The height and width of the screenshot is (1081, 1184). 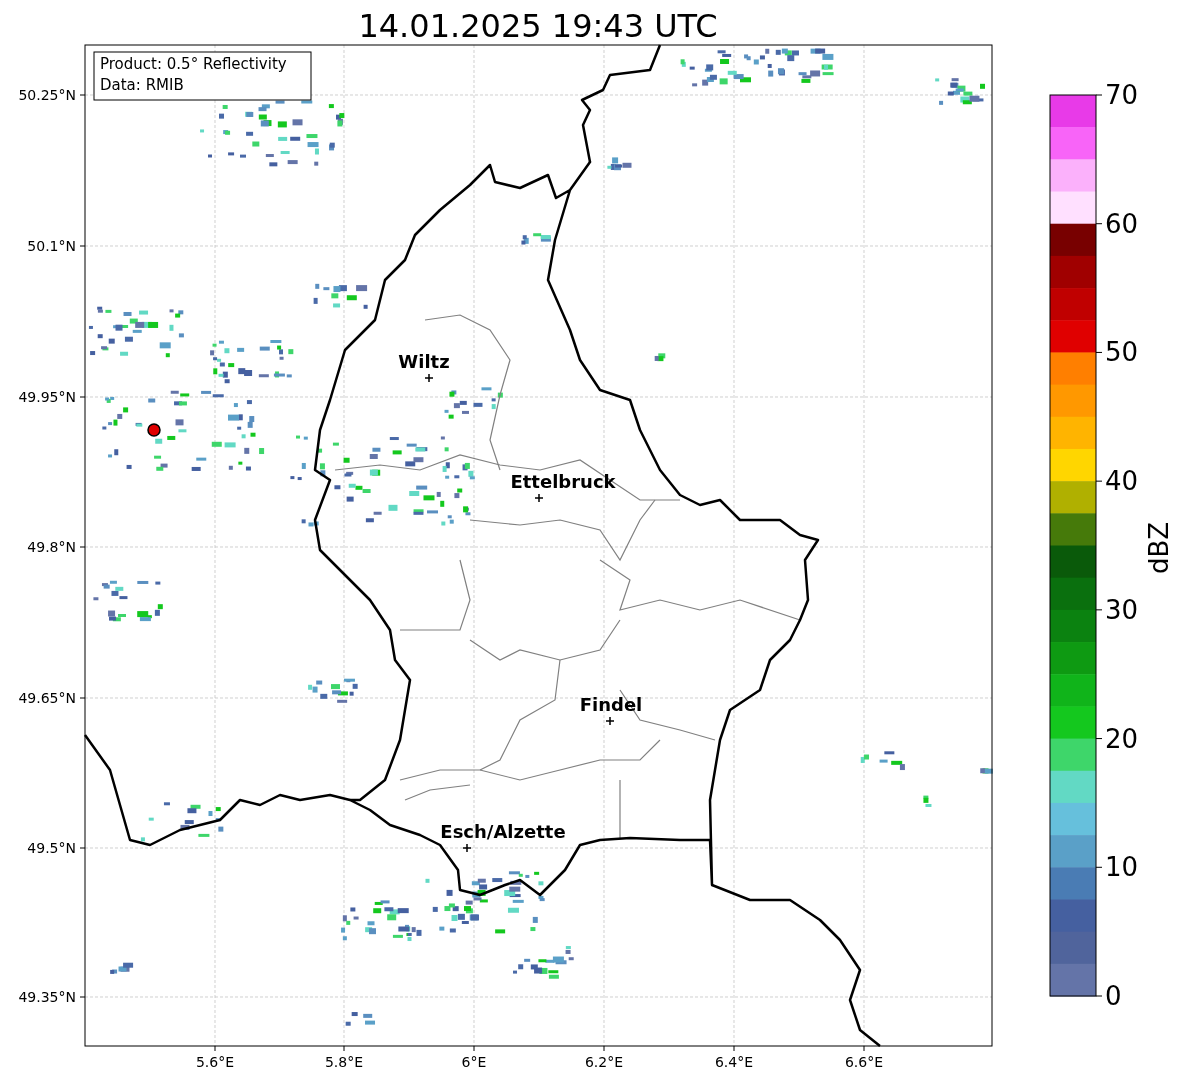 What do you see at coordinates (734, 1062) in the screenshot?
I see `longitude-tick-label: 6.4°E` at bounding box center [734, 1062].